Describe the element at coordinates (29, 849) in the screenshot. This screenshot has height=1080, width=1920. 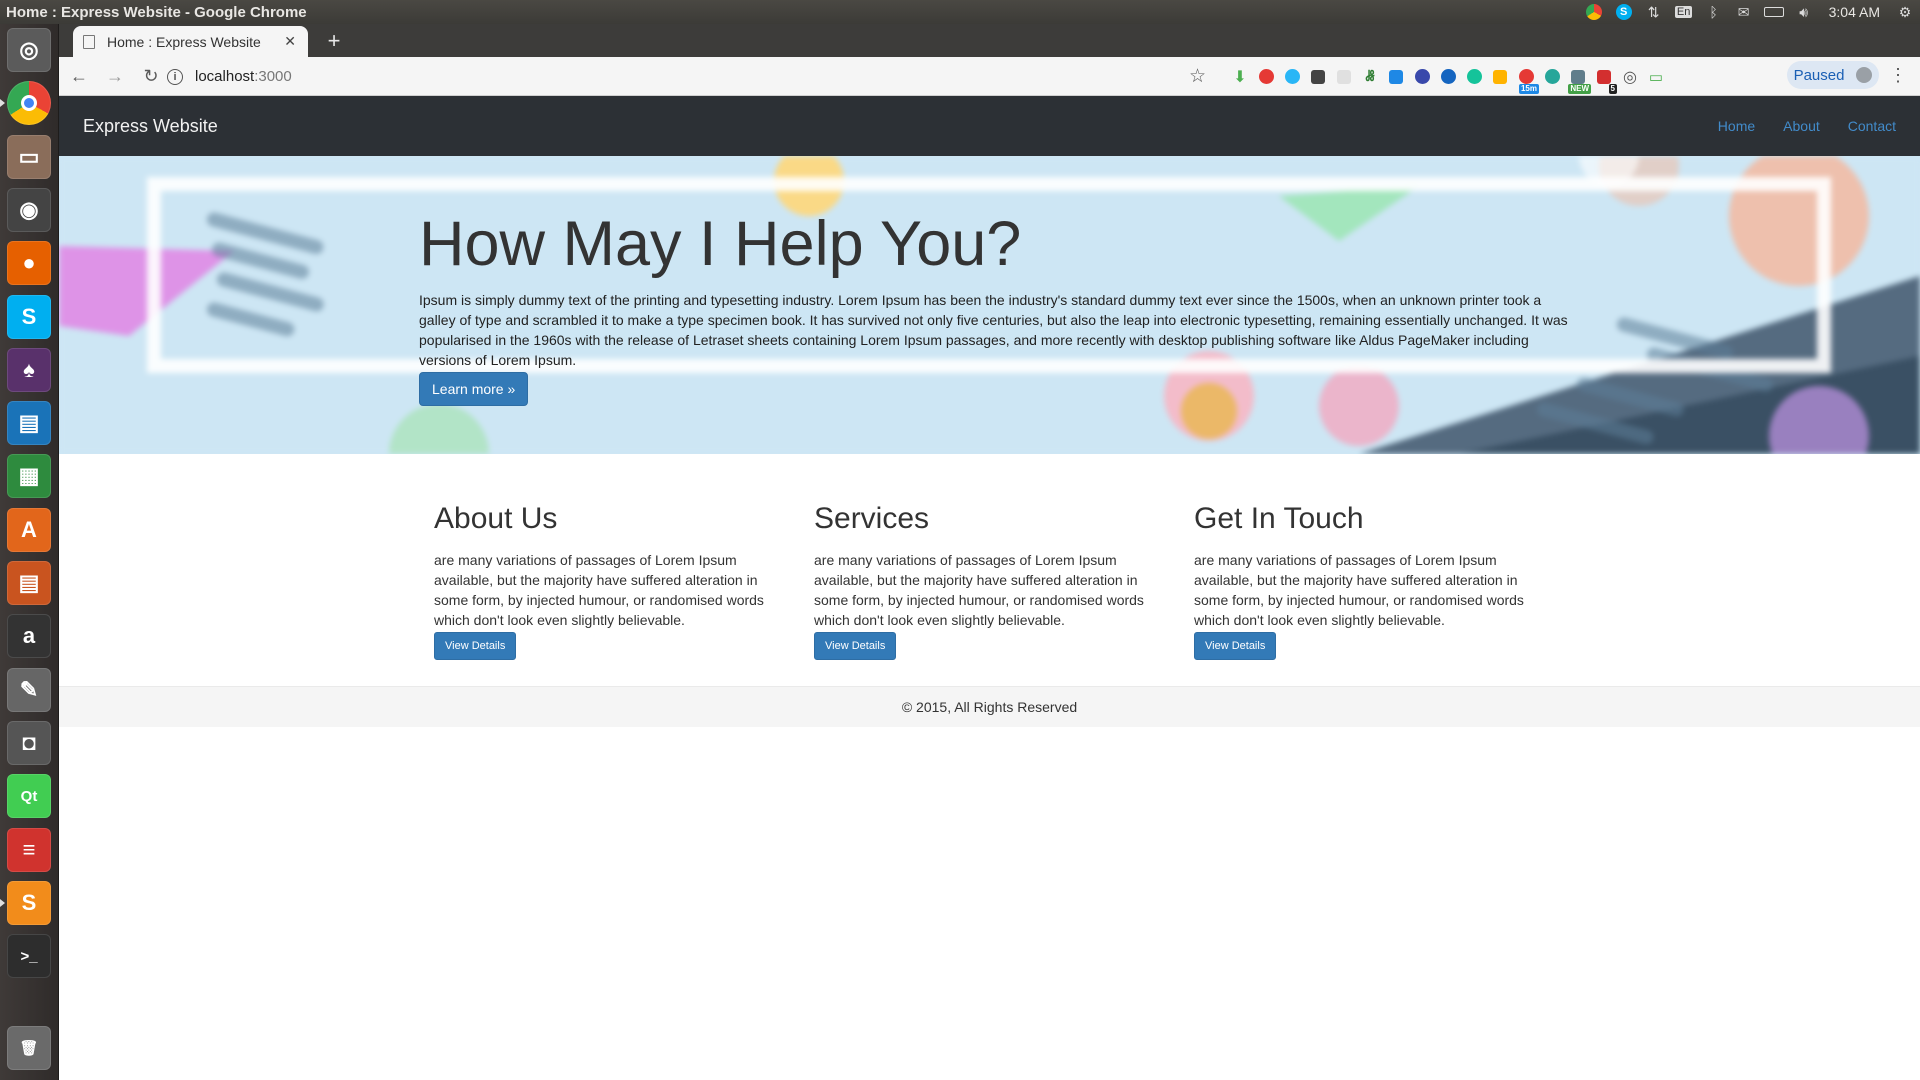
I see `red-app-icon: ≡` at that location.